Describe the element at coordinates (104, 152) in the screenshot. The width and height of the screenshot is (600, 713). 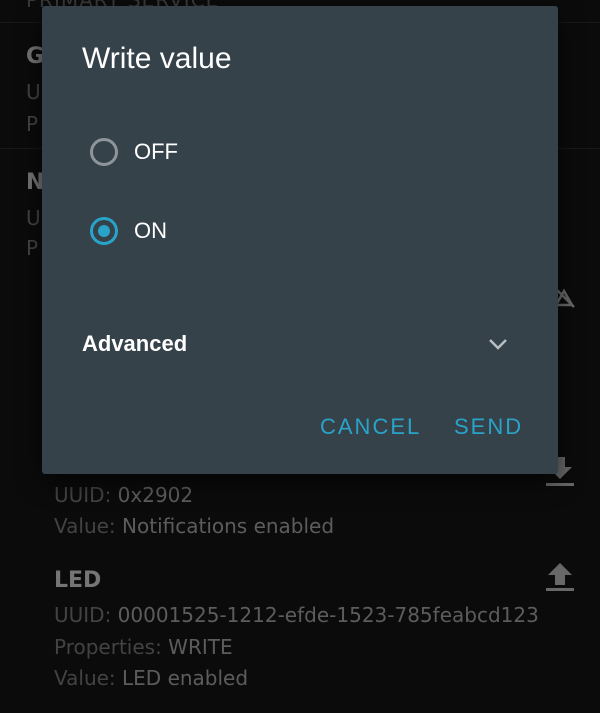
I see `radio-button-off` at that location.